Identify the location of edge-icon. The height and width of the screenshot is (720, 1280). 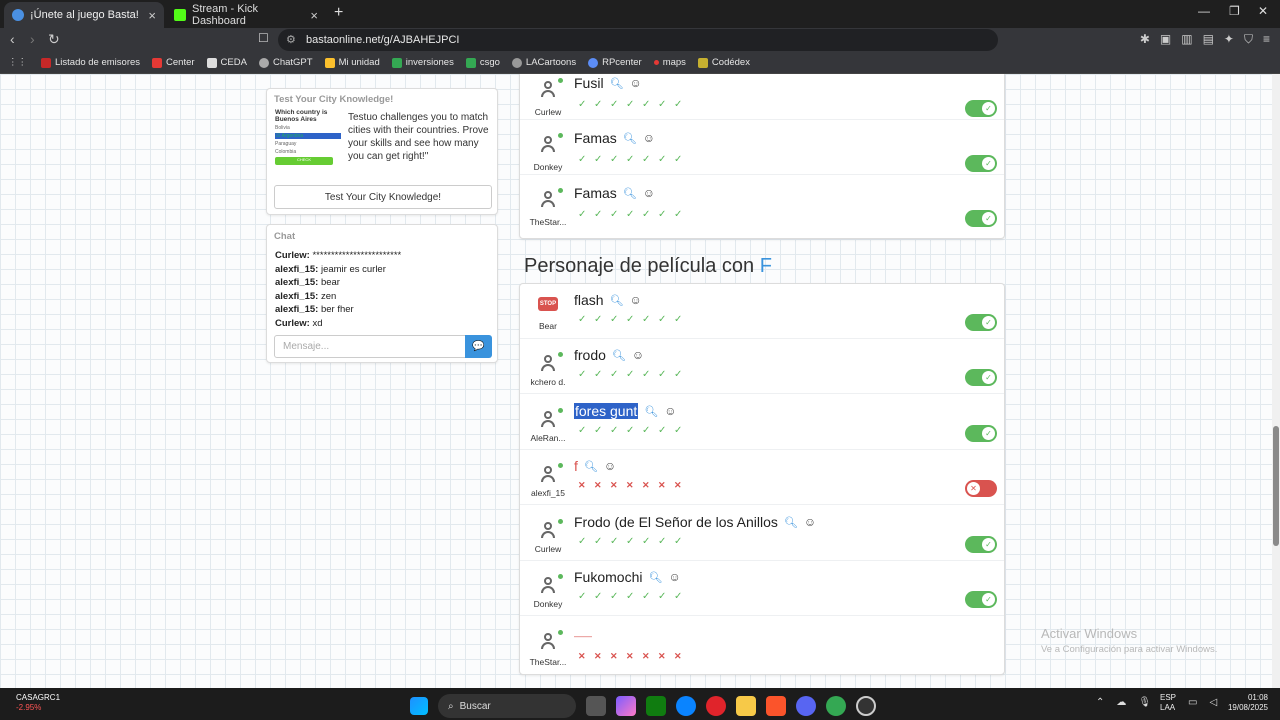
(686, 706).